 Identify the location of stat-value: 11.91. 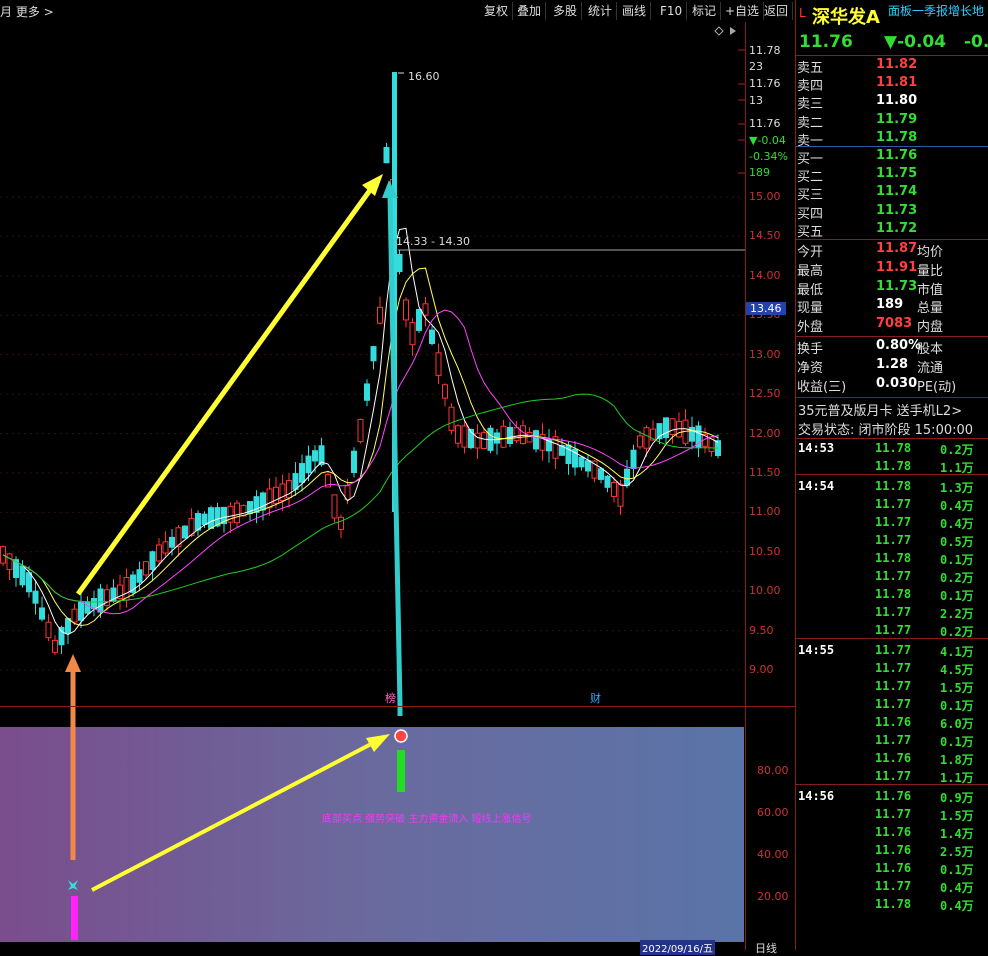
(897, 267).